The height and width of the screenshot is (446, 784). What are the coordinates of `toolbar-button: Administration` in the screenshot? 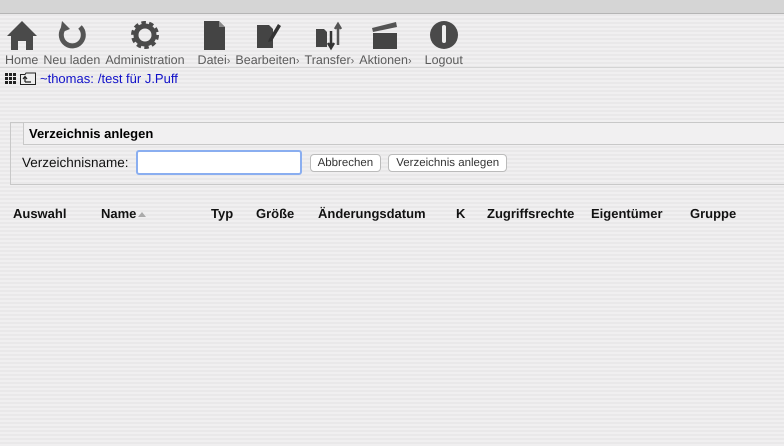 It's located at (145, 43).